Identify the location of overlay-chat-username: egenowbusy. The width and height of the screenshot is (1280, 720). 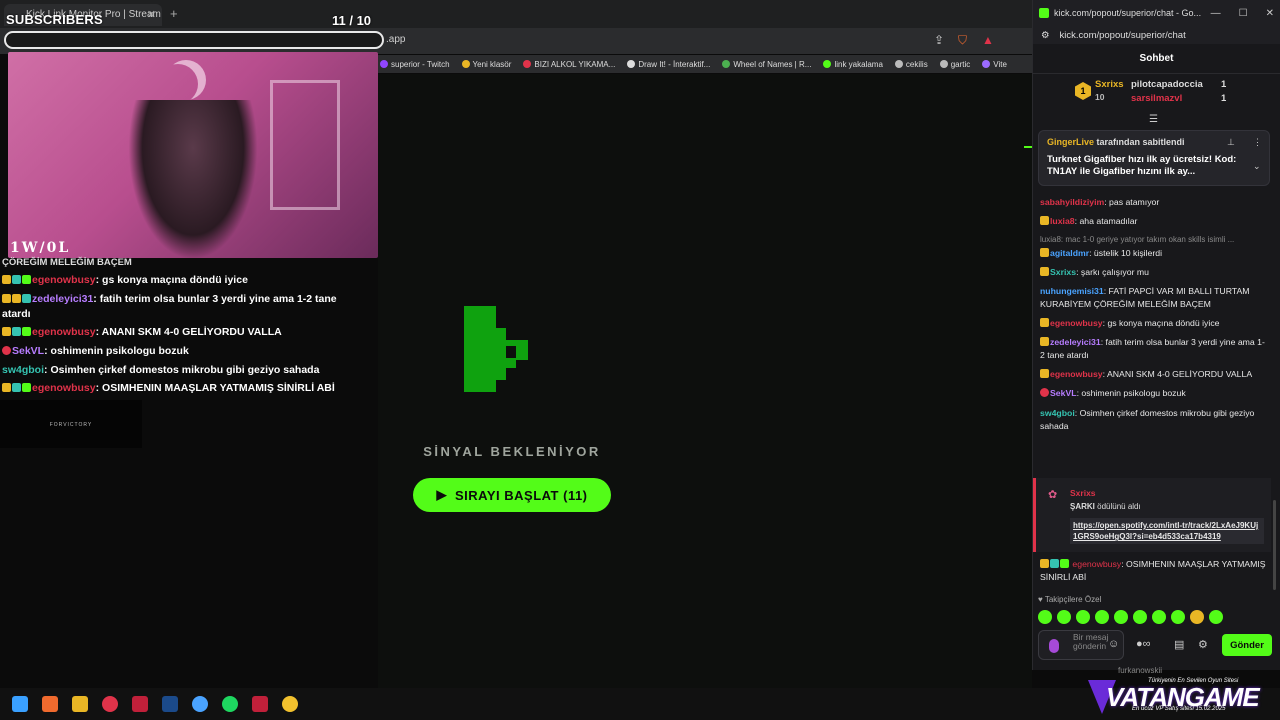
(64, 388).